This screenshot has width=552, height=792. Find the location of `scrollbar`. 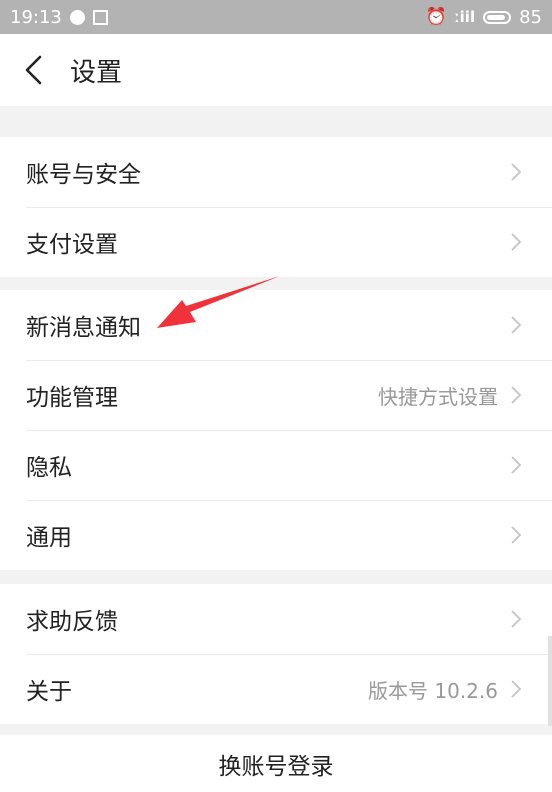

scrollbar is located at coordinates (550, 681).